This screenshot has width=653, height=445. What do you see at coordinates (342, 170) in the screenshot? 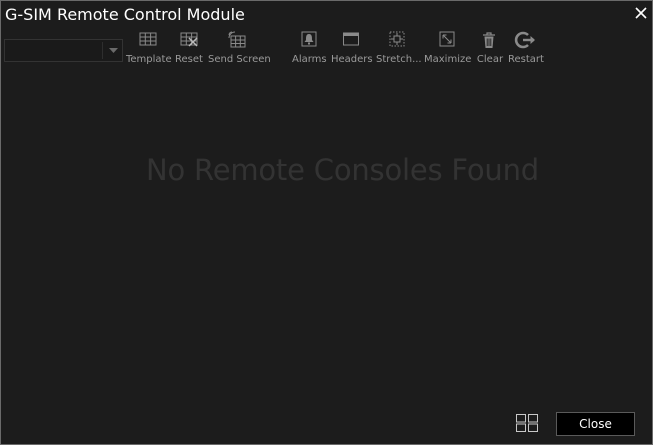
I see `empty-state-message: No Remote Consoles Found` at bounding box center [342, 170].